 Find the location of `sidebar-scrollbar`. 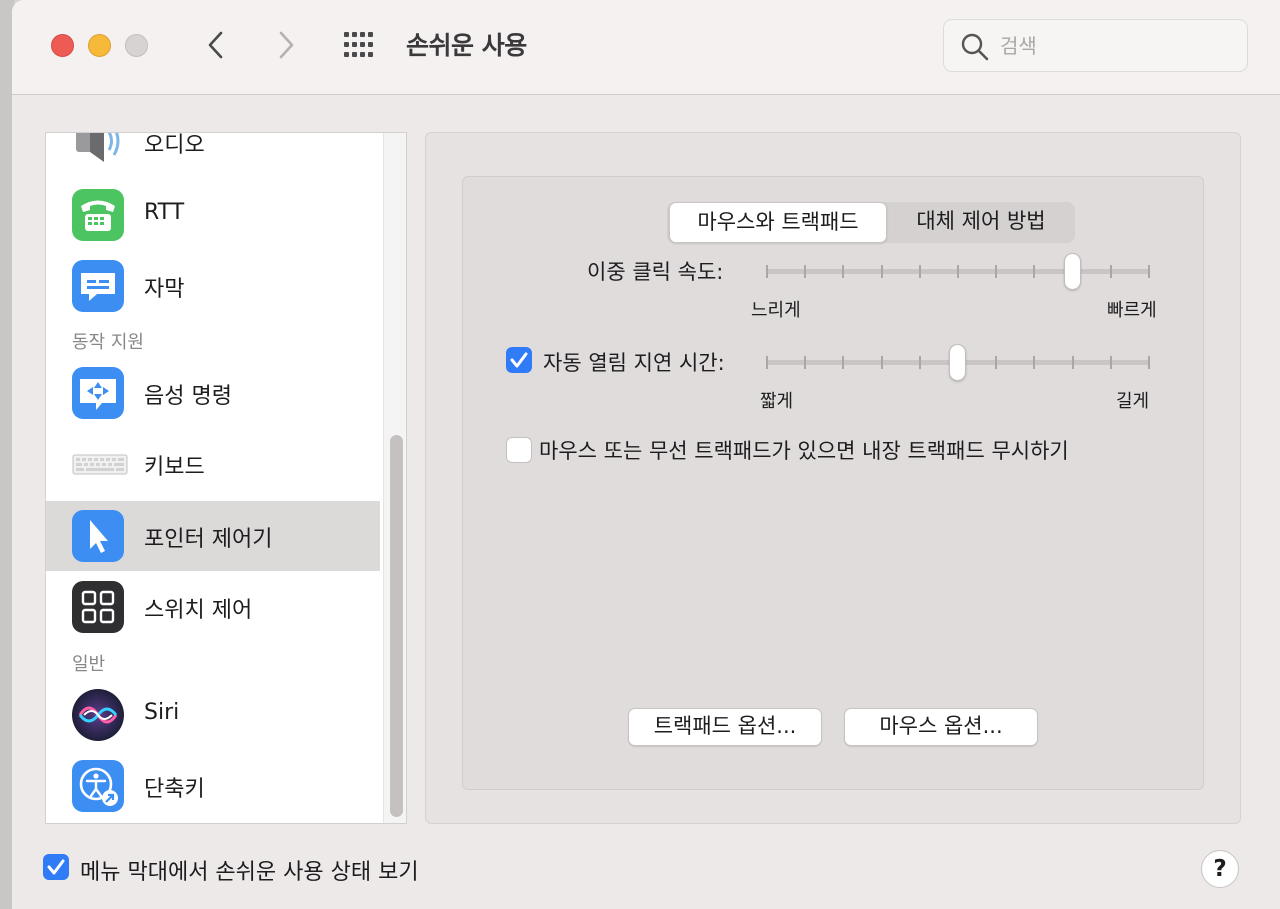

sidebar-scrollbar is located at coordinates (394, 478).